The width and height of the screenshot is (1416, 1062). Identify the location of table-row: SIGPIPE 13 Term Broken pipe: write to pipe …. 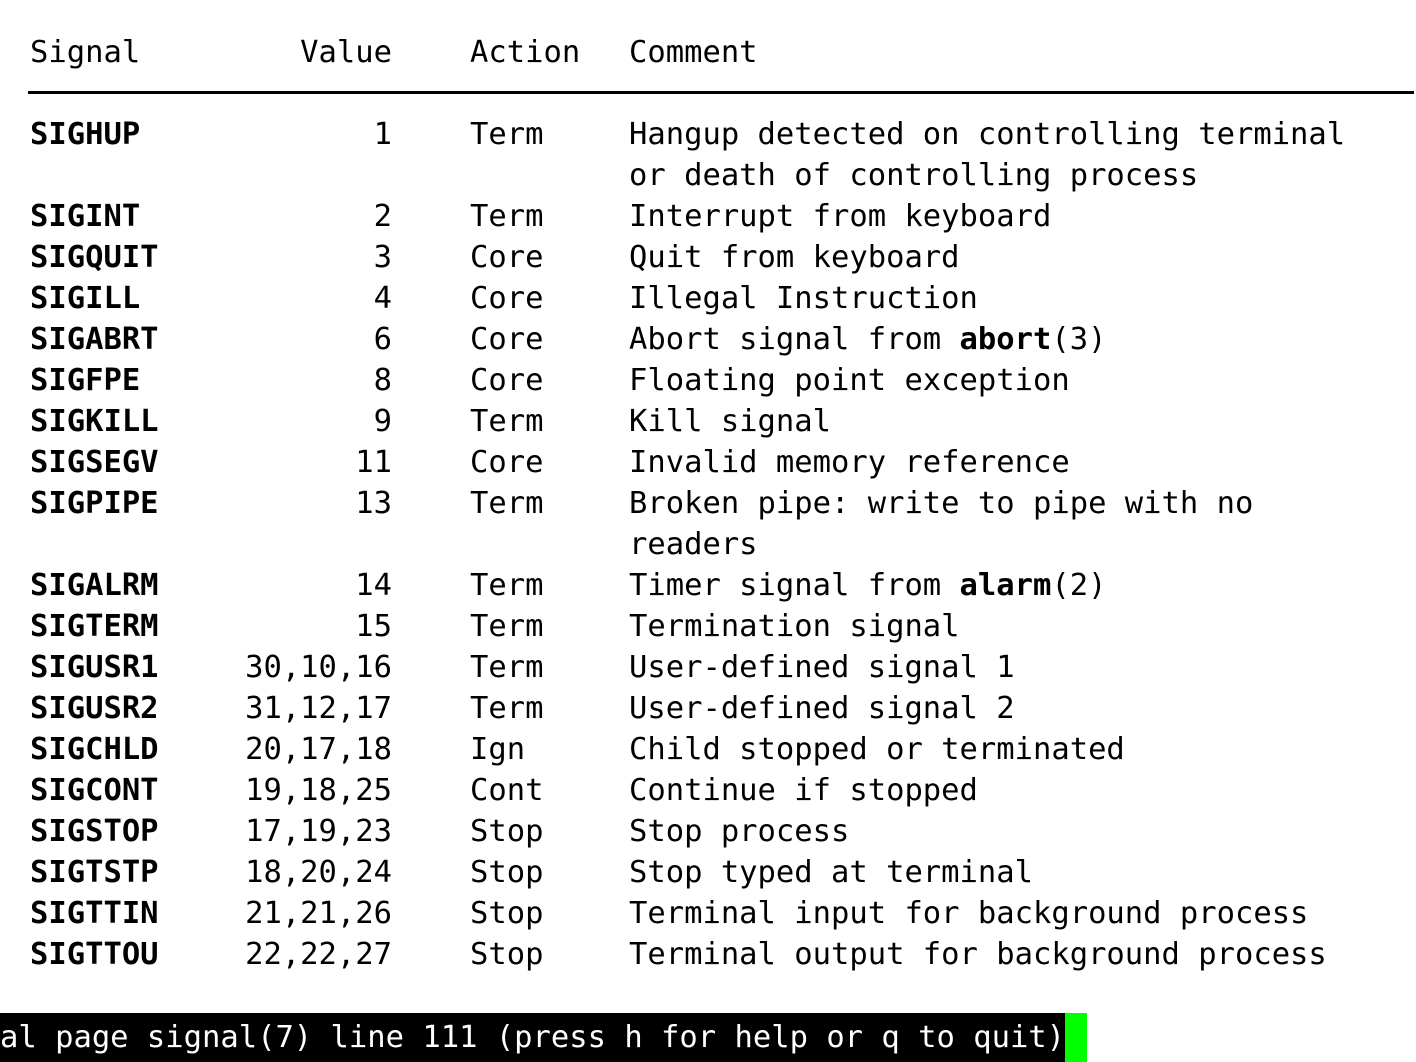
(708, 503).